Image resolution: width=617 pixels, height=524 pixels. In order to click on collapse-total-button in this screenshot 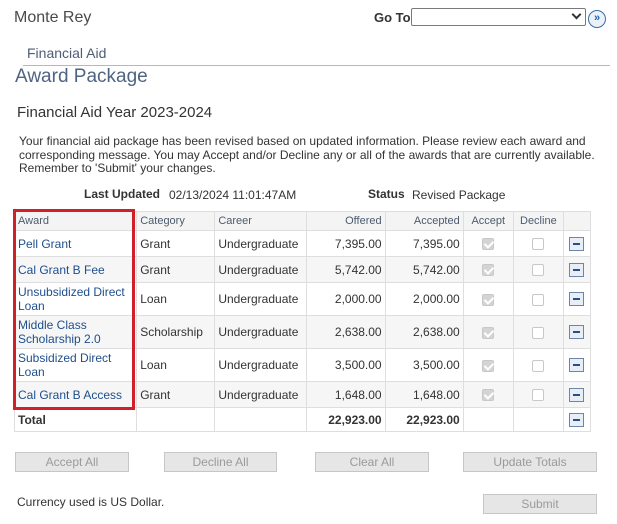, I will do `click(577, 419)`.